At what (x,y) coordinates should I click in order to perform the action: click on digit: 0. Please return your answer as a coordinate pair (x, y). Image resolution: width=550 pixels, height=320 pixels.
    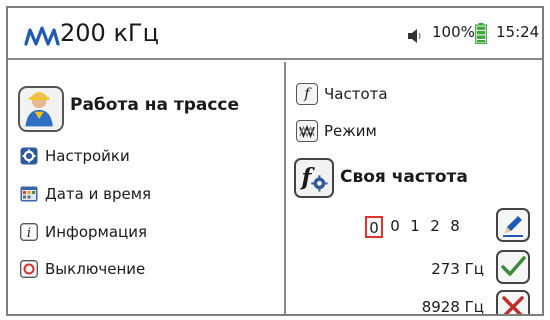
    Looking at the image, I should click on (395, 227).